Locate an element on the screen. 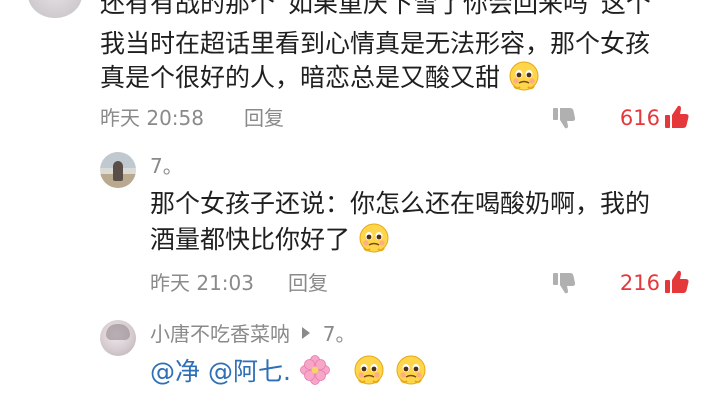  comment-text-fragment: 酒量都快比你好了 is located at coordinates (250, 239).